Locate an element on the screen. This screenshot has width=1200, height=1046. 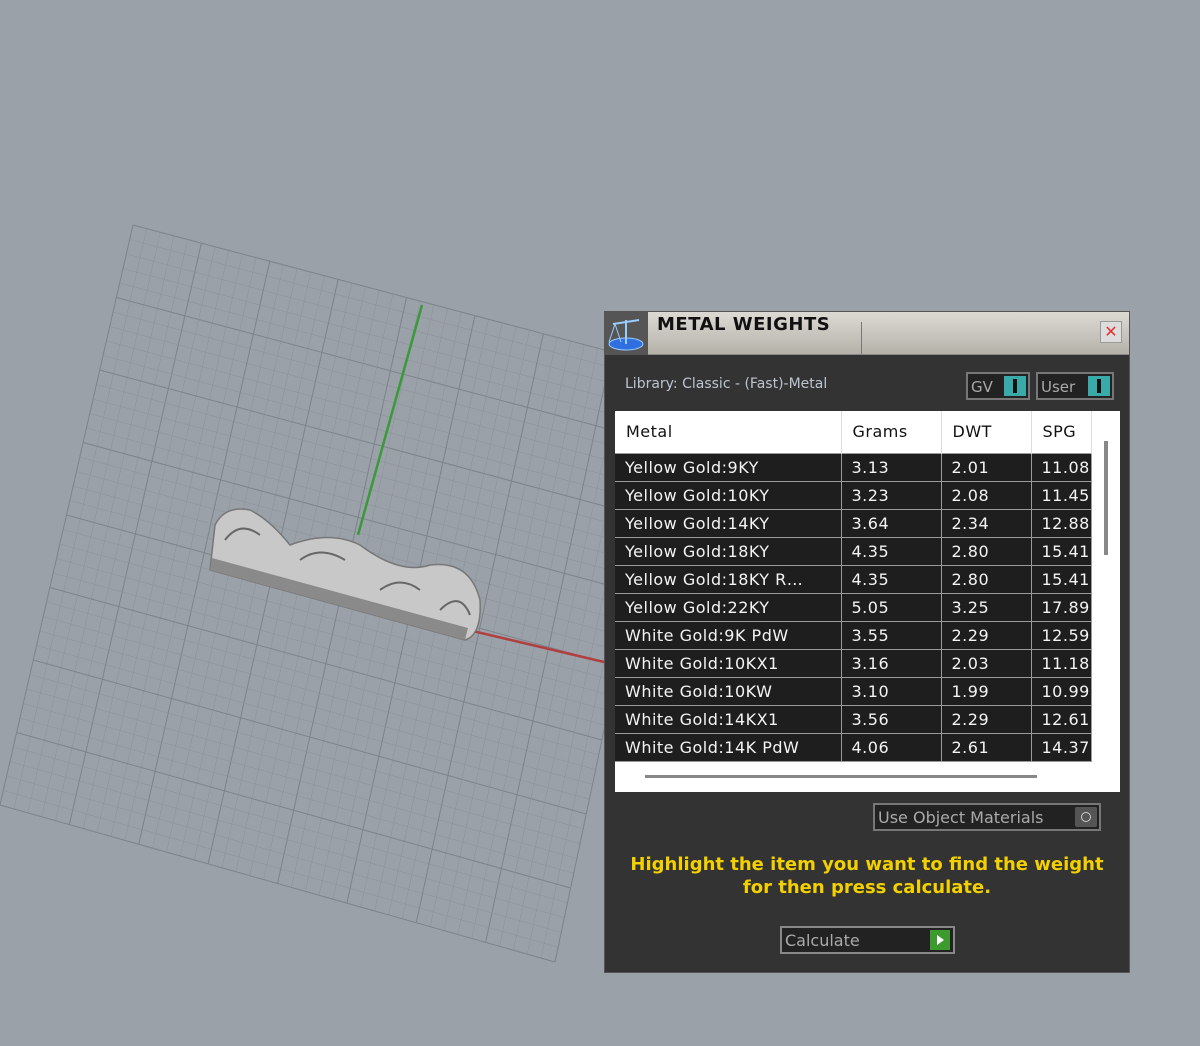
user-toggle-label: User is located at coordinates (1058, 387).